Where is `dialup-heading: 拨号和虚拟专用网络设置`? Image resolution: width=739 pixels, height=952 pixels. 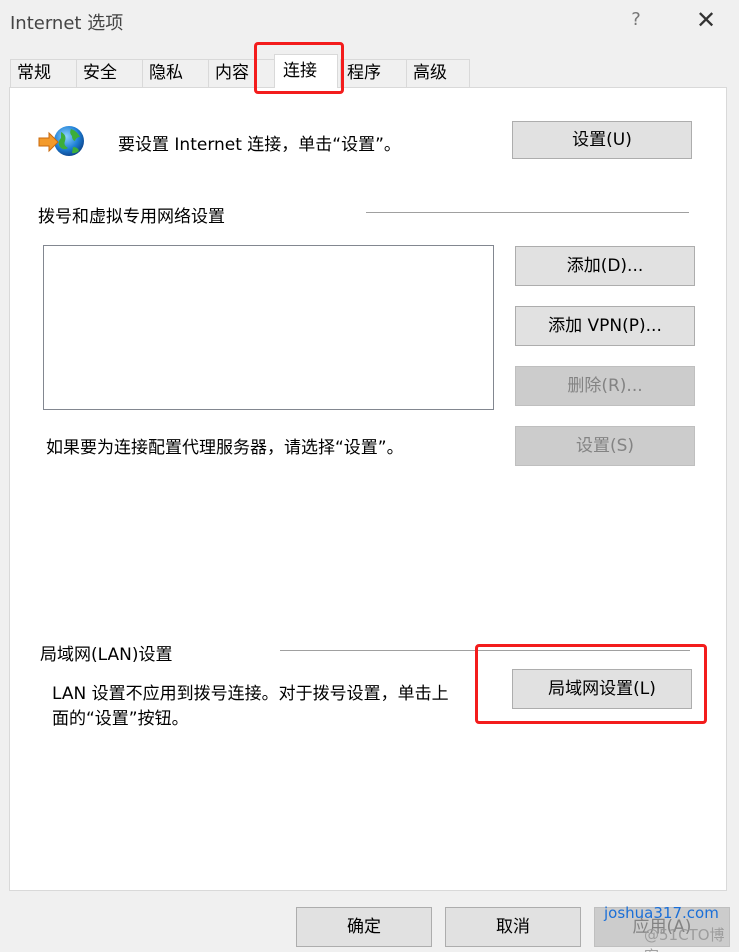 dialup-heading: 拨号和虚拟专用网络设置 is located at coordinates (131, 217).